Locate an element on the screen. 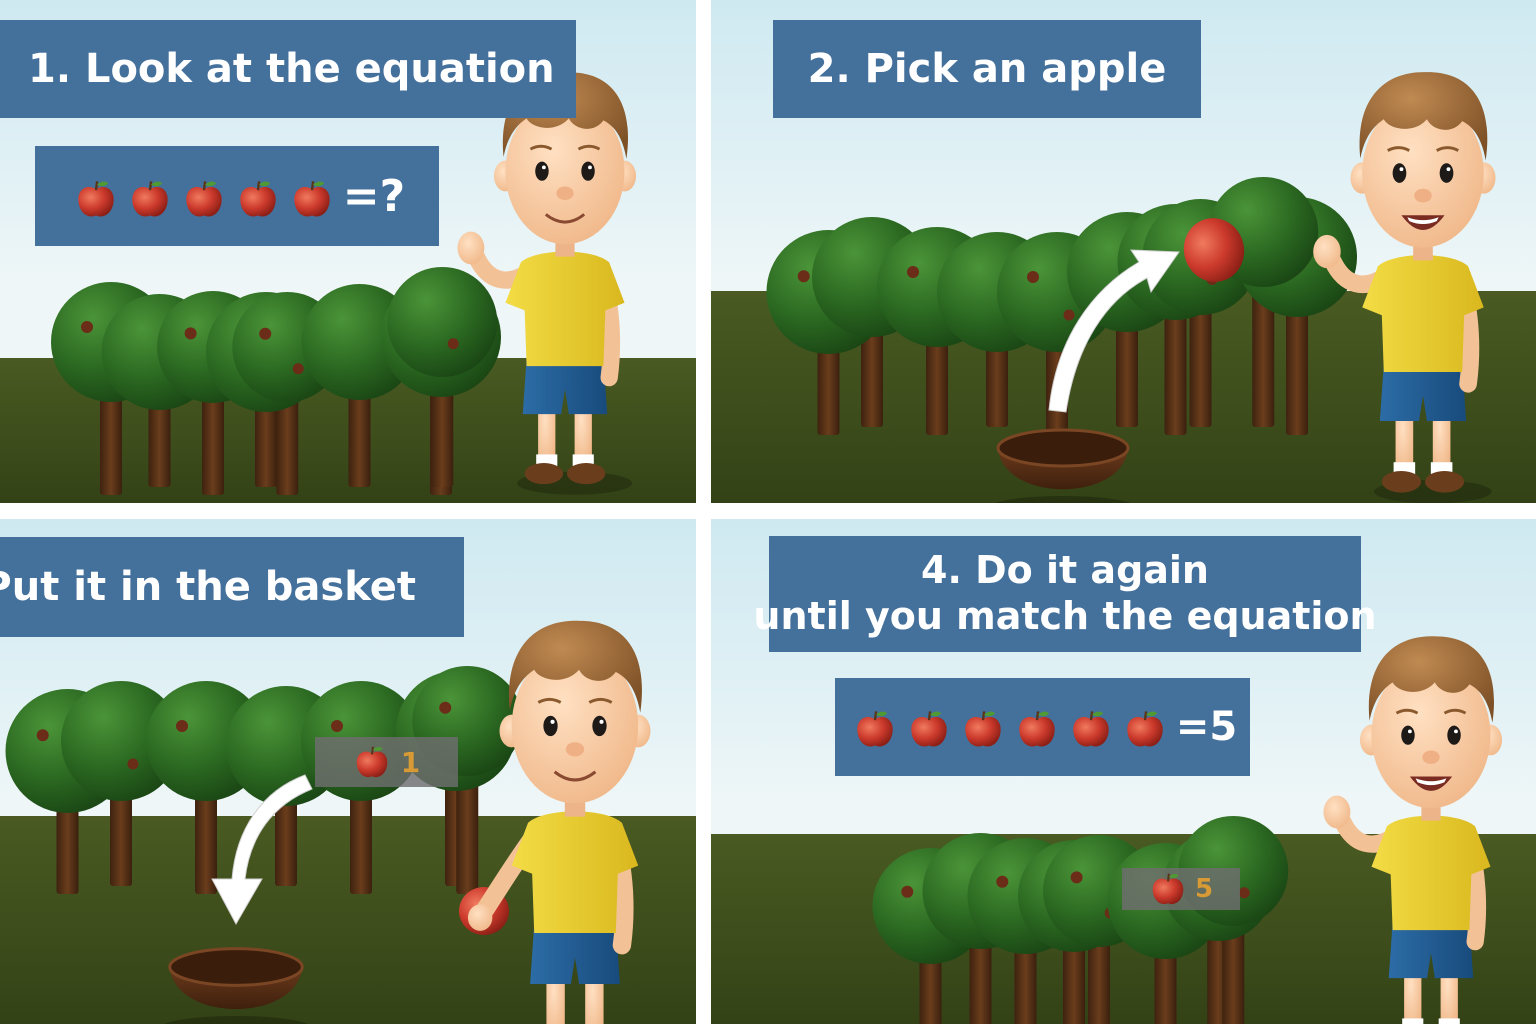 This screenshot has width=1536, height=1024. step-title-banner: 2. Pick an apple is located at coordinates (987, 69).